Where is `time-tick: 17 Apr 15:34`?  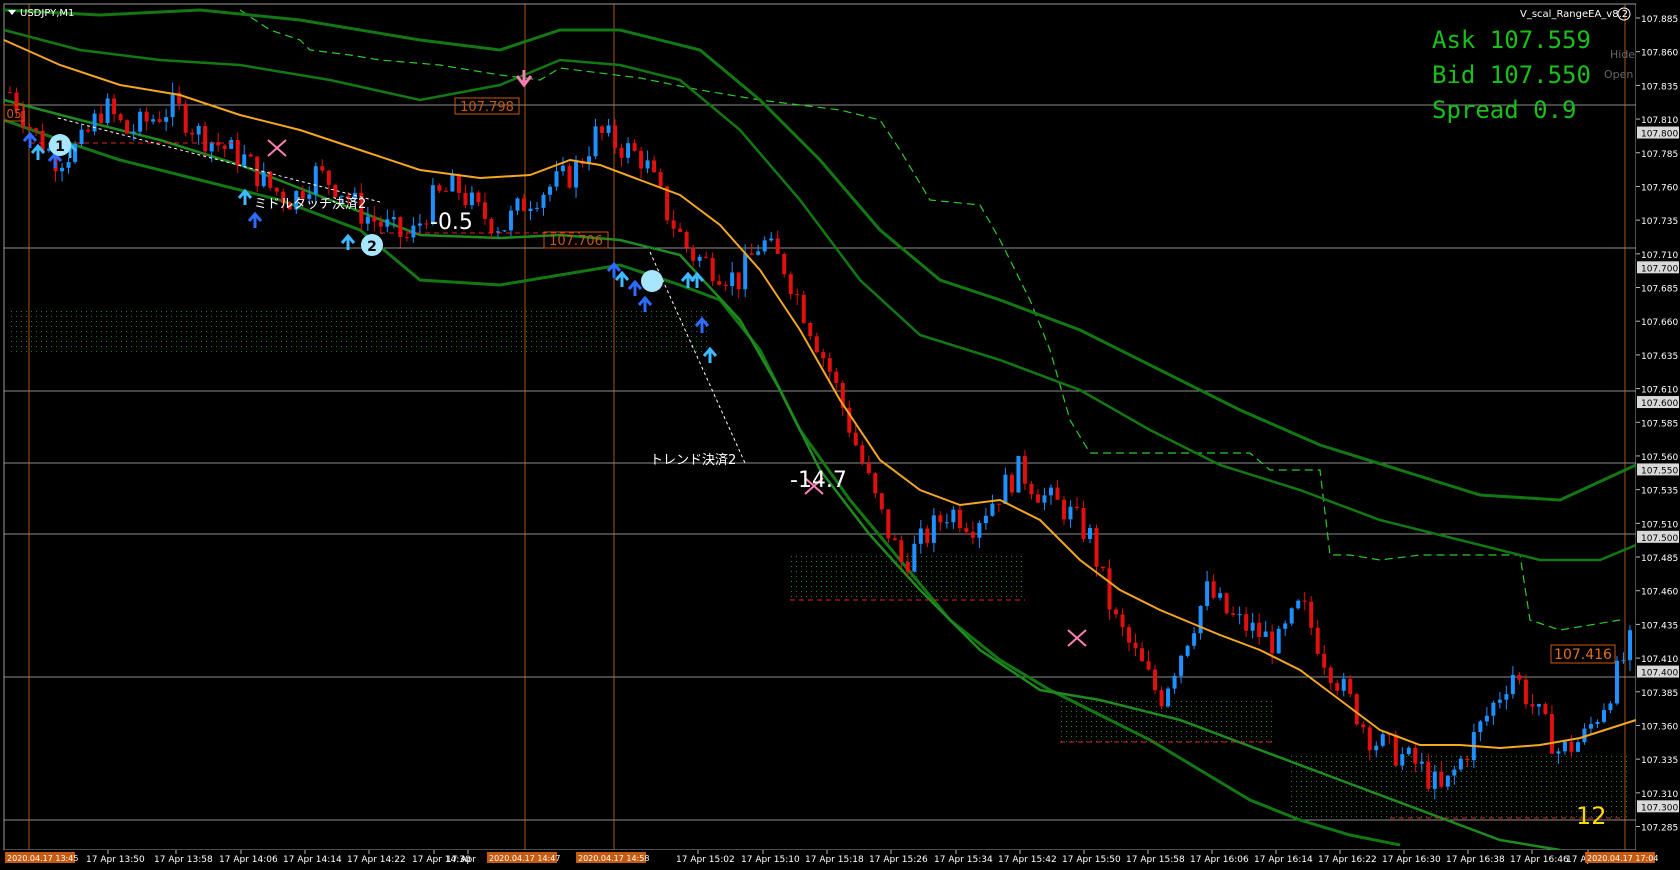
time-tick: 17 Apr 15:34 is located at coordinates (963, 860).